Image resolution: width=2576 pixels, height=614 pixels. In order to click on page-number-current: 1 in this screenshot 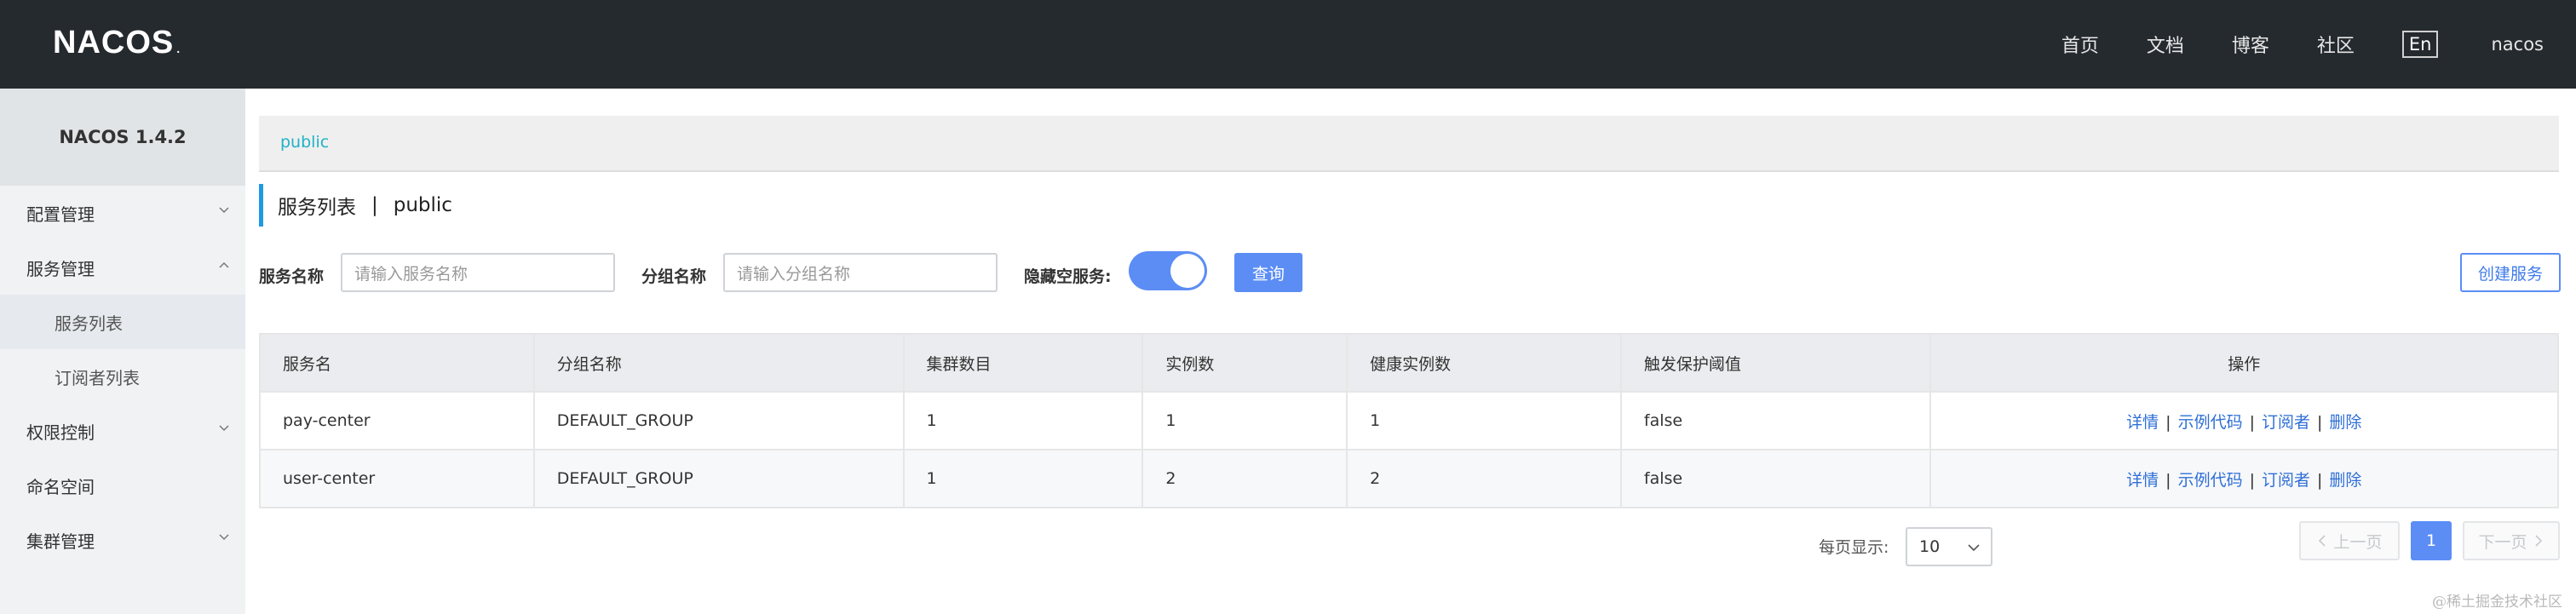, I will do `click(2431, 540)`.